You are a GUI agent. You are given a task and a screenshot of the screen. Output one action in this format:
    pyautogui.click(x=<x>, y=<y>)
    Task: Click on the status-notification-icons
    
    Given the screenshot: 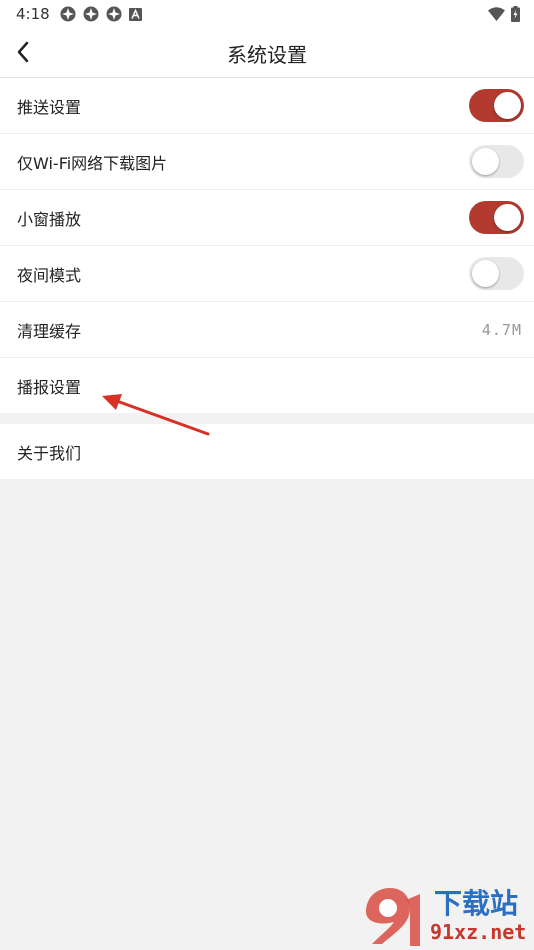 What is the action you would take?
    pyautogui.click(x=101, y=14)
    